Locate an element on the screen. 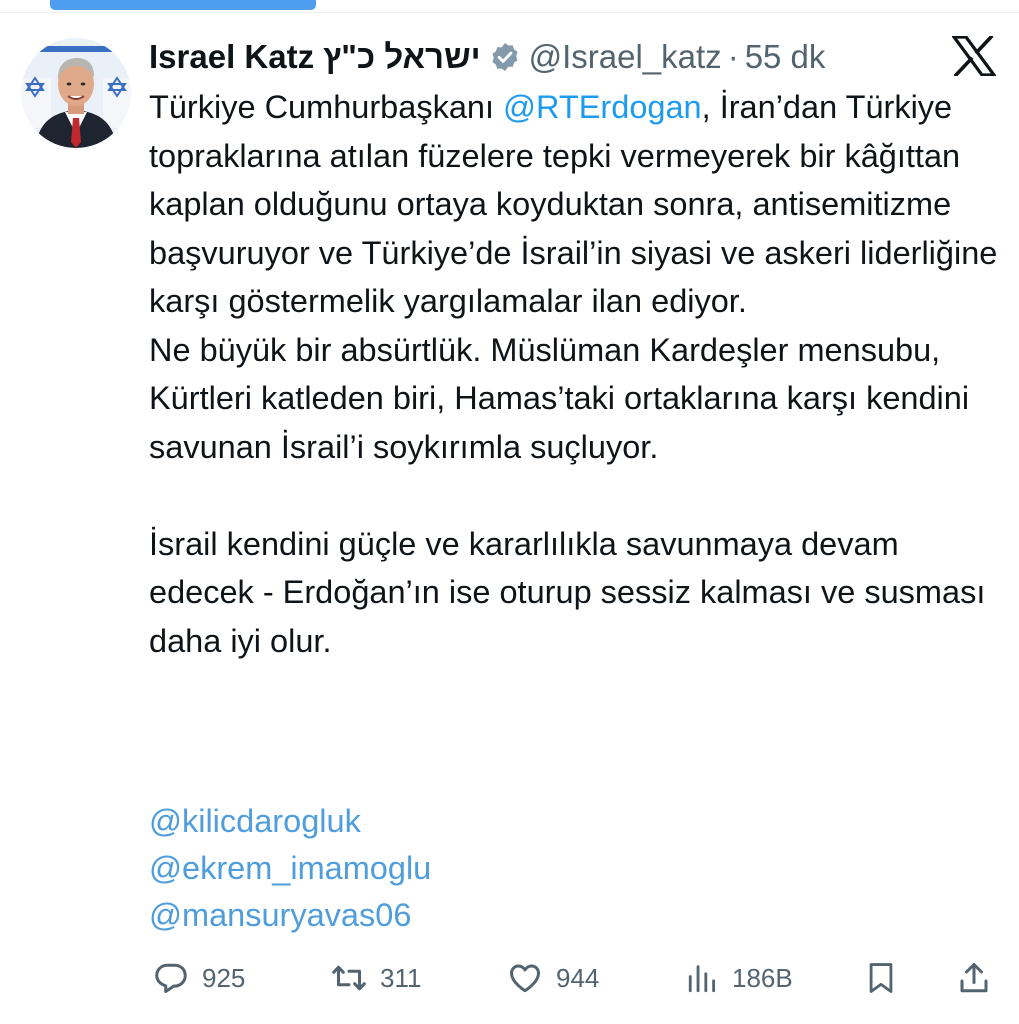  share-button is located at coordinates (974, 978).